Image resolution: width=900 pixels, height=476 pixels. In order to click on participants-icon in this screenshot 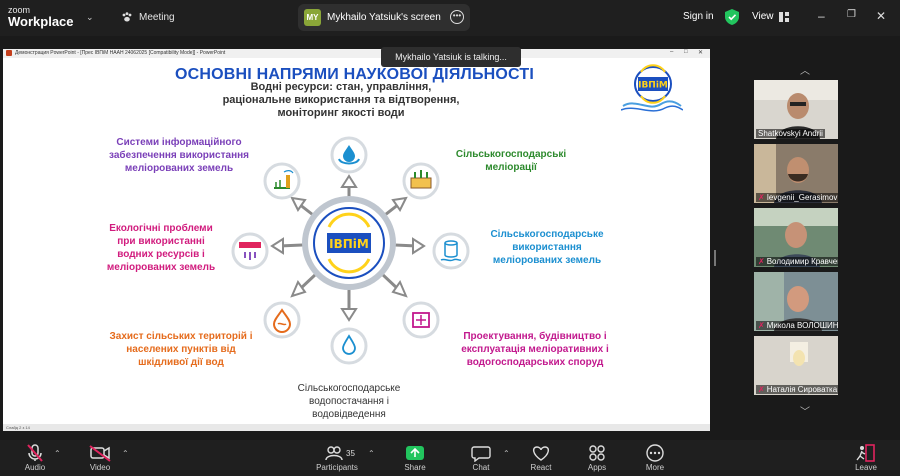, I will do `click(337, 453)`.